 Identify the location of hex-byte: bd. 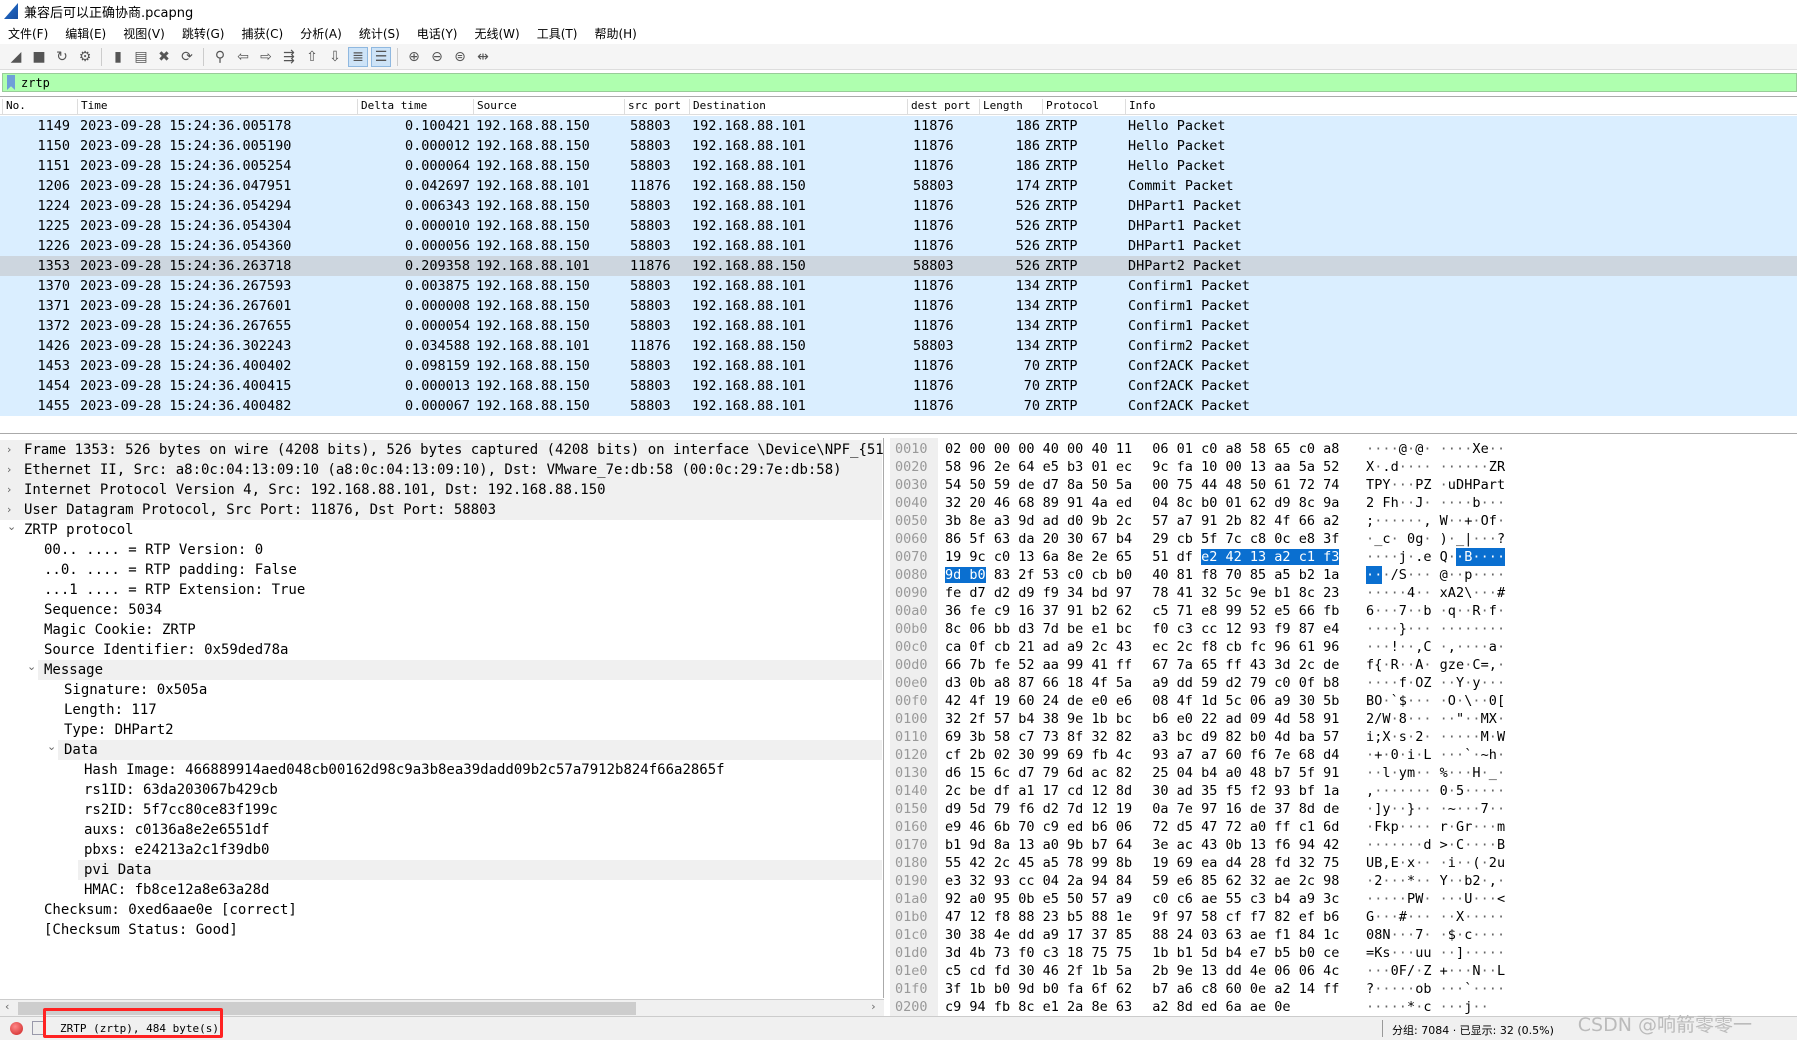
(1099, 593).